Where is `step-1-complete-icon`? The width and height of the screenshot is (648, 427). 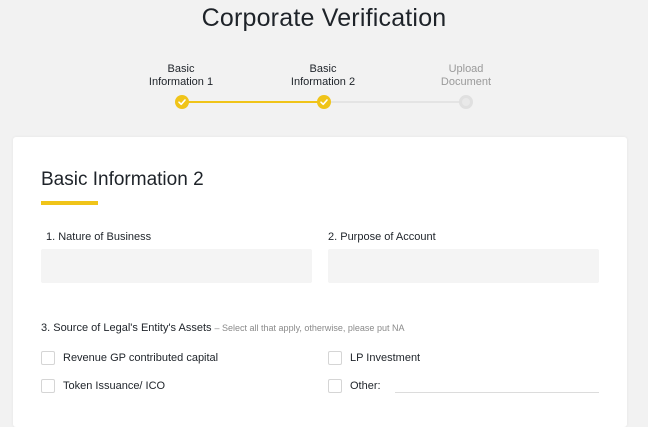
step-1-complete-icon is located at coordinates (182, 102).